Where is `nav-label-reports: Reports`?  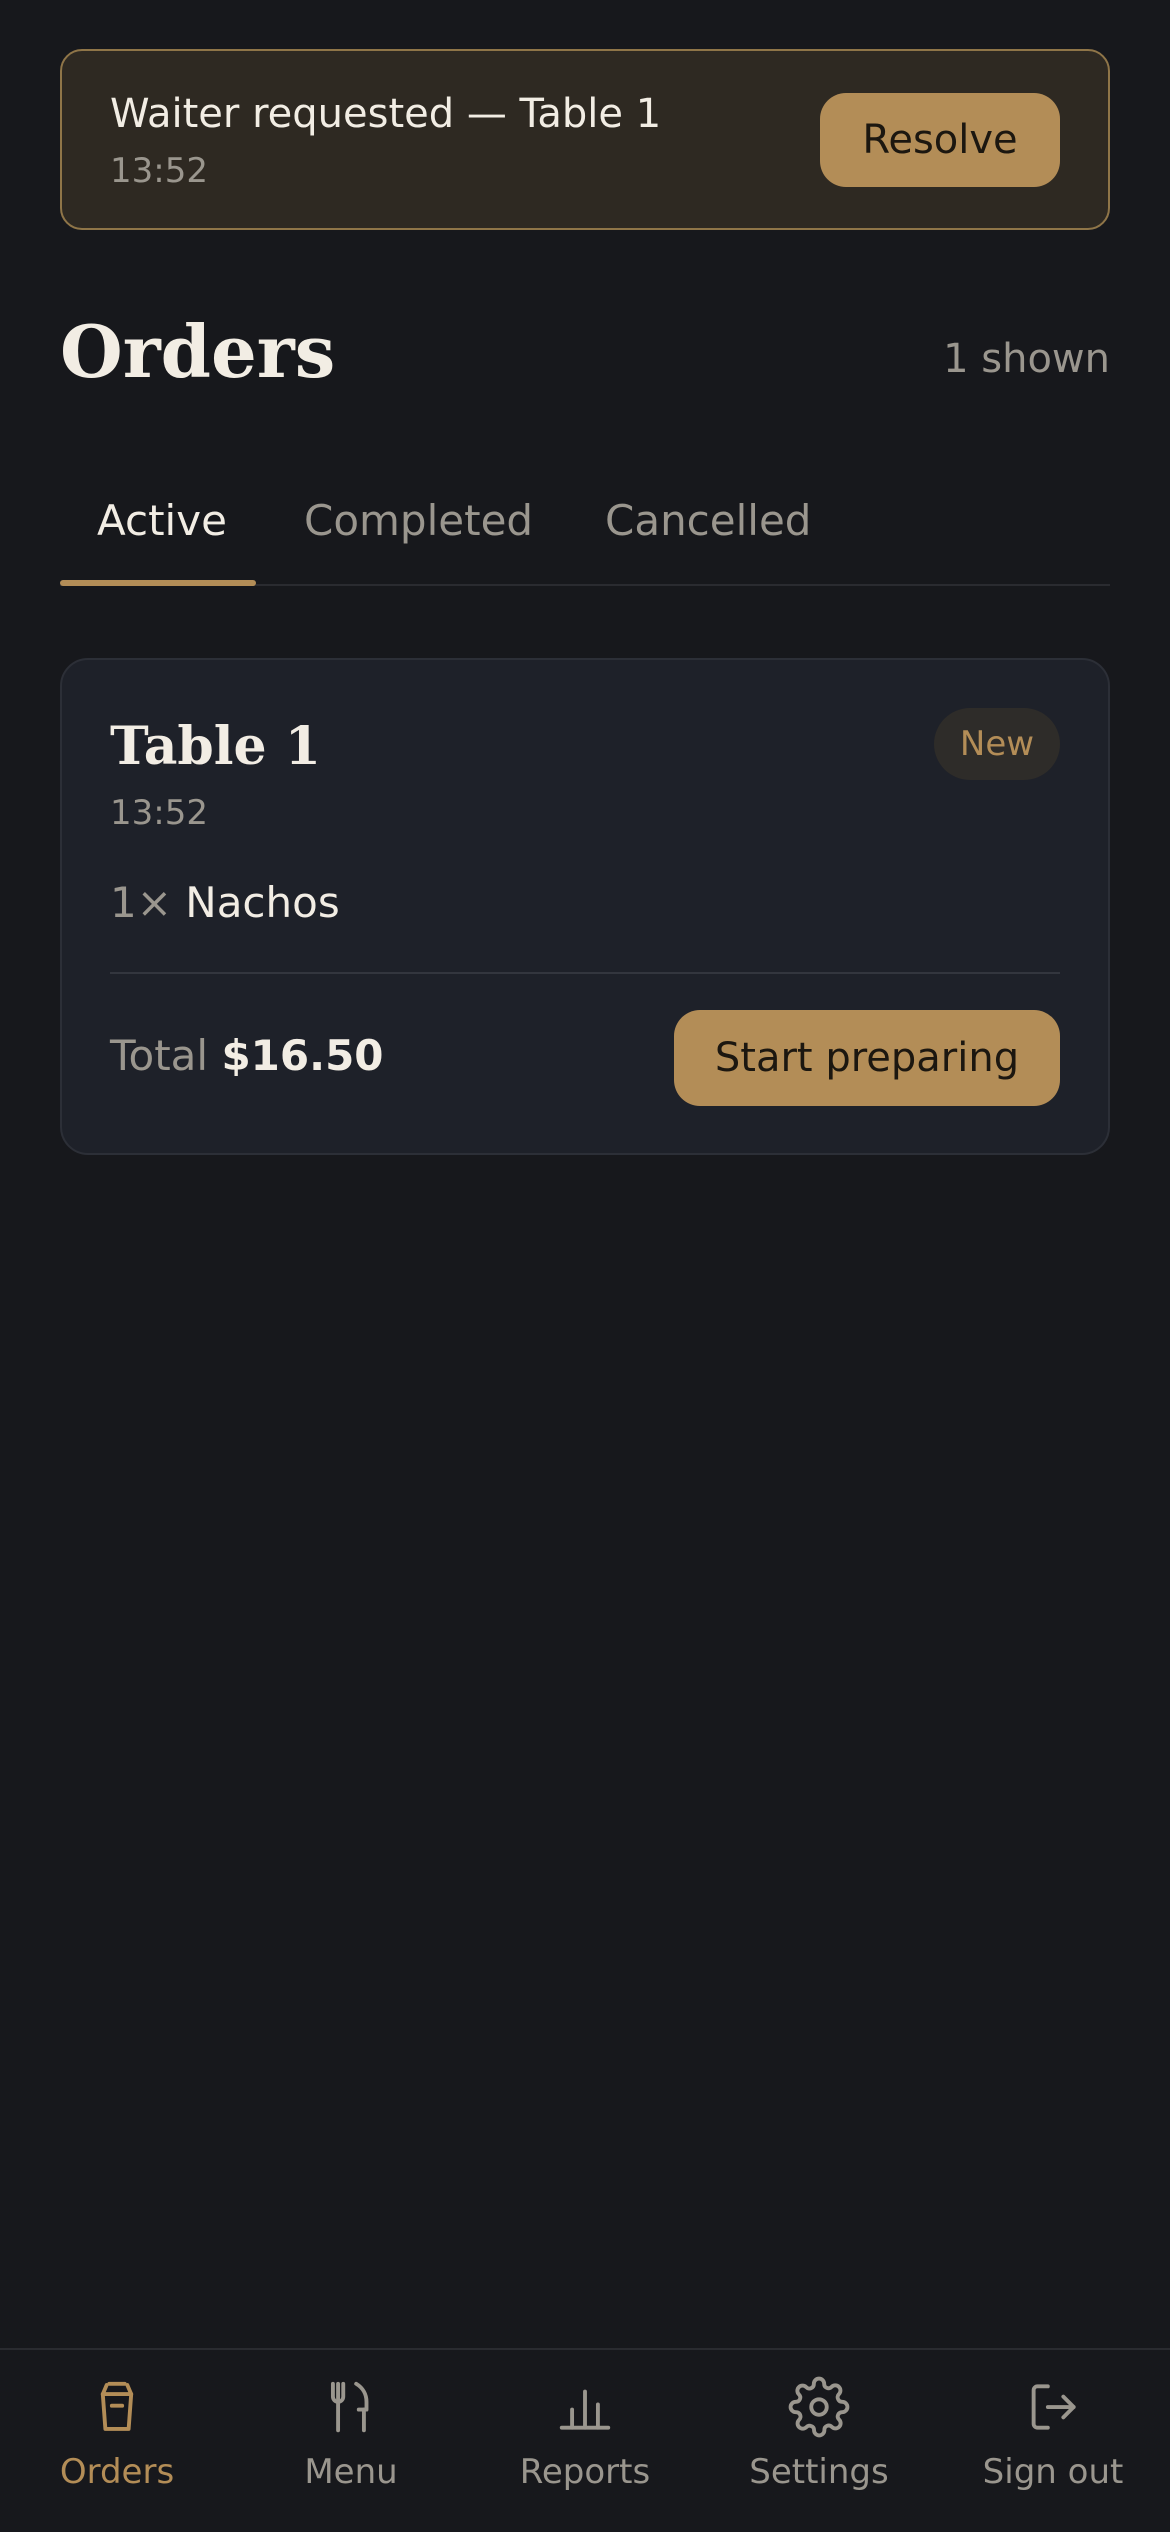 nav-label-reports: Reports is located at coordinates (585, 2472).